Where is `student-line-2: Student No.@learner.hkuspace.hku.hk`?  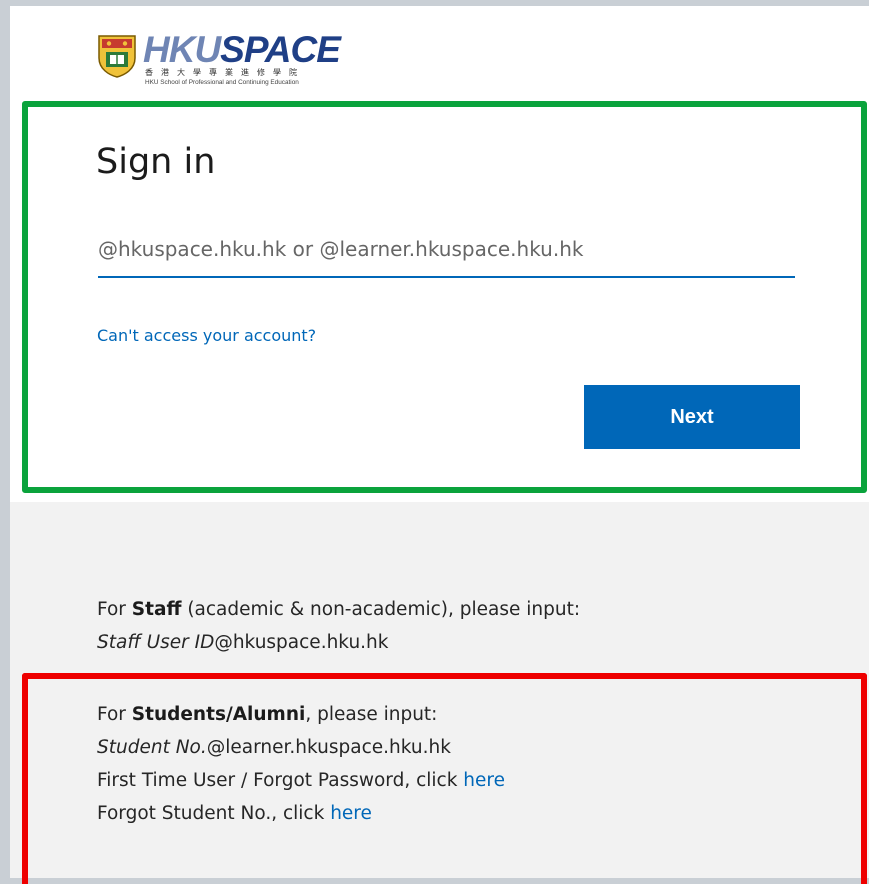 student-line-2: Student No.@learner.hkuspace.hku.hk is located at coordinates (301, 747).